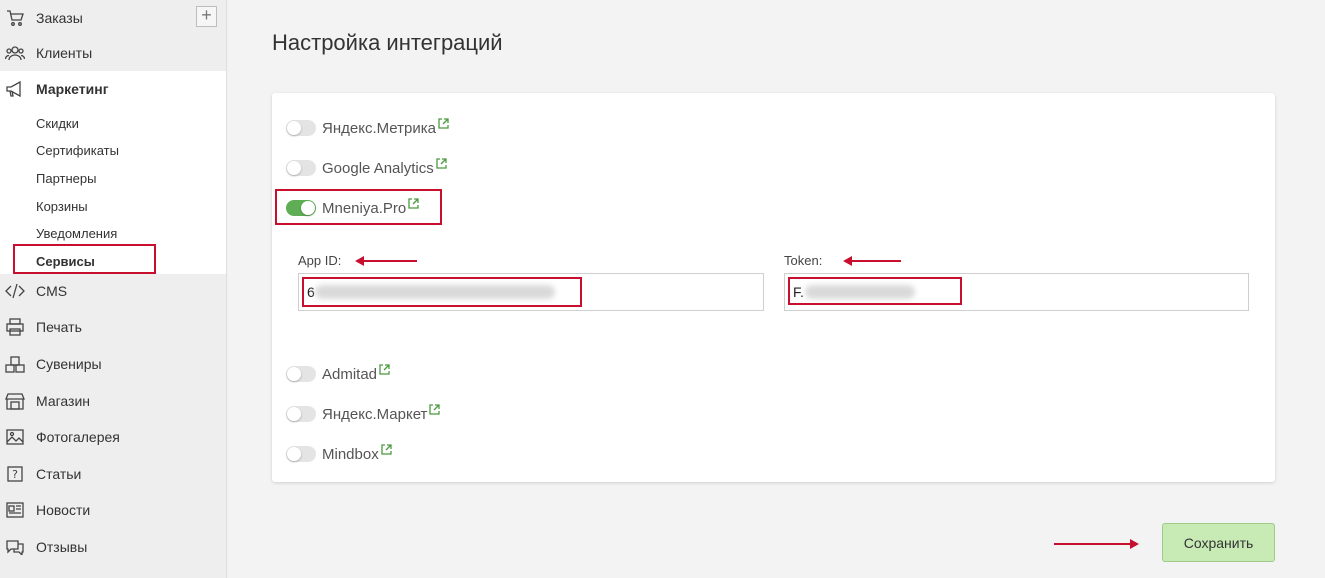 Image resolution: width=1325 pixels, height=578 pixels. What do you see at coordinates (63, 510) in the screenshot?
I see `sidebar-item-label: Новости` at bounding box center [63, 510].